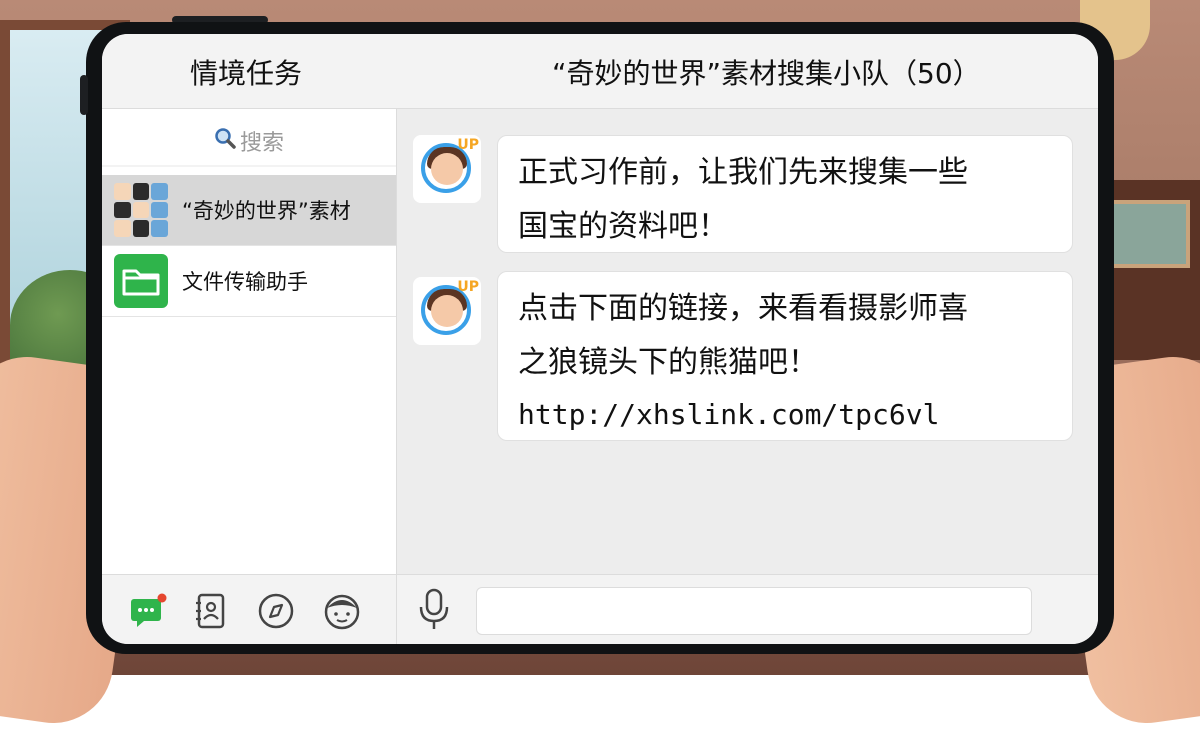  Describe the element at coordinates (743, 172) in the screenshot. I see `message-text: 正式习作前，让我们先来搜集一些` at that location.